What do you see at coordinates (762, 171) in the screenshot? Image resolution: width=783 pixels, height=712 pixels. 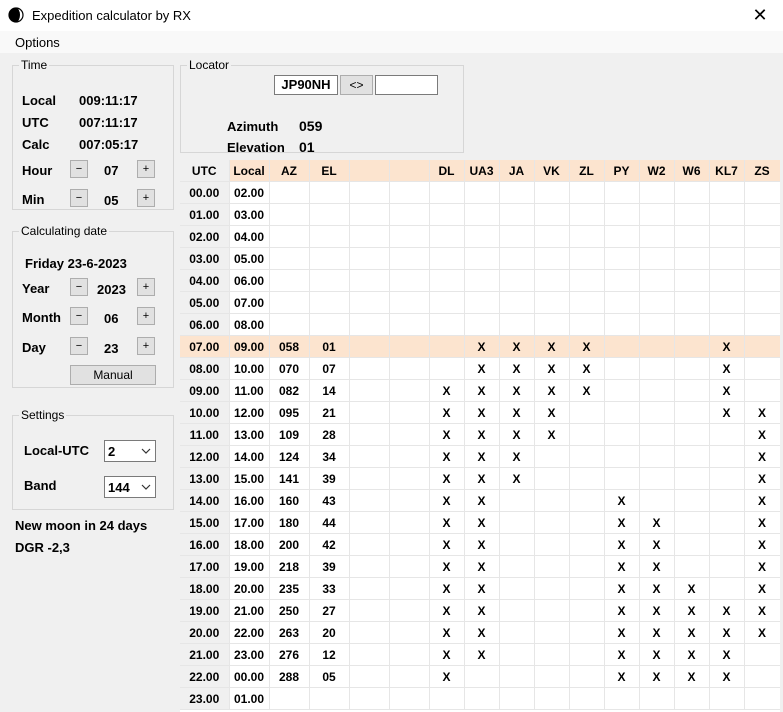 I see `grid-cell: ZS` at bounding box center [762, 171].